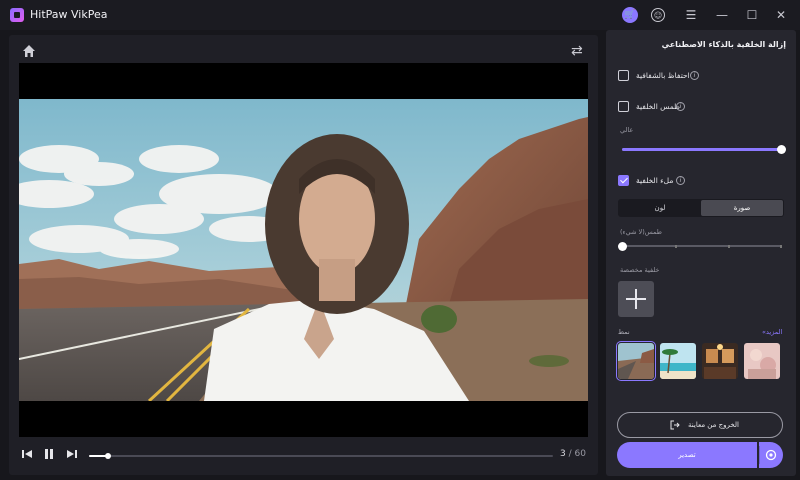 The height and width of the screenshot is (480, 800). What do you see at coordinates (713, 425) in the screenshot?
I see `exit-preview-label: الخروج من معاينة` at bounding box center [713, 425].